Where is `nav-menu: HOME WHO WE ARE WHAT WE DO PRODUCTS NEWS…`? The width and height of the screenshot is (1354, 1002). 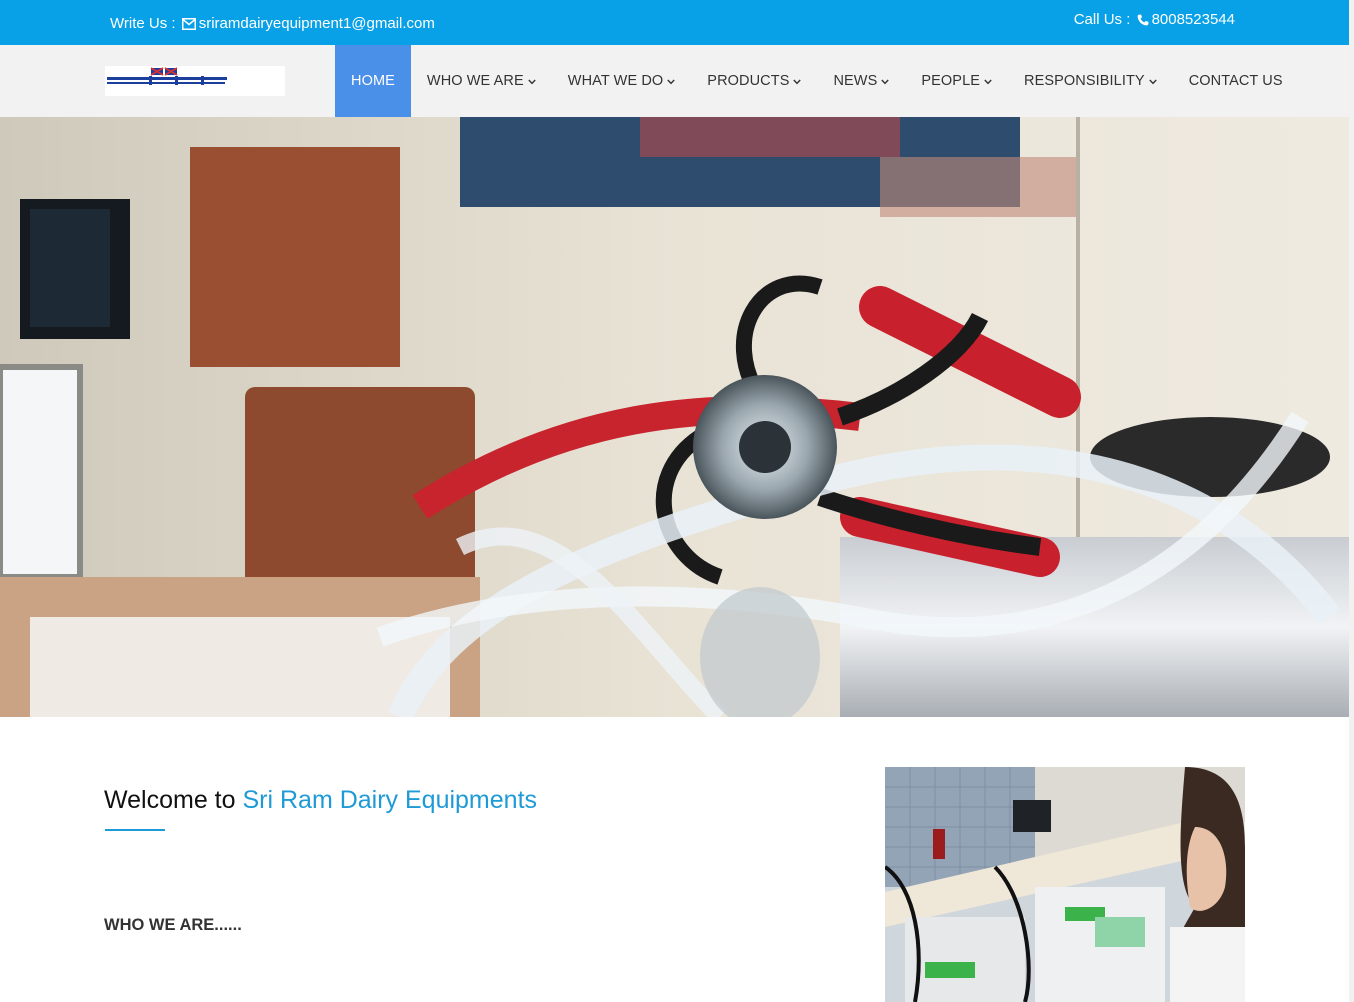
nav-menu: HOME WHO WE ARE WHAT WE DO PRODUCTS NEWS… is located at coordinates (817, 81).